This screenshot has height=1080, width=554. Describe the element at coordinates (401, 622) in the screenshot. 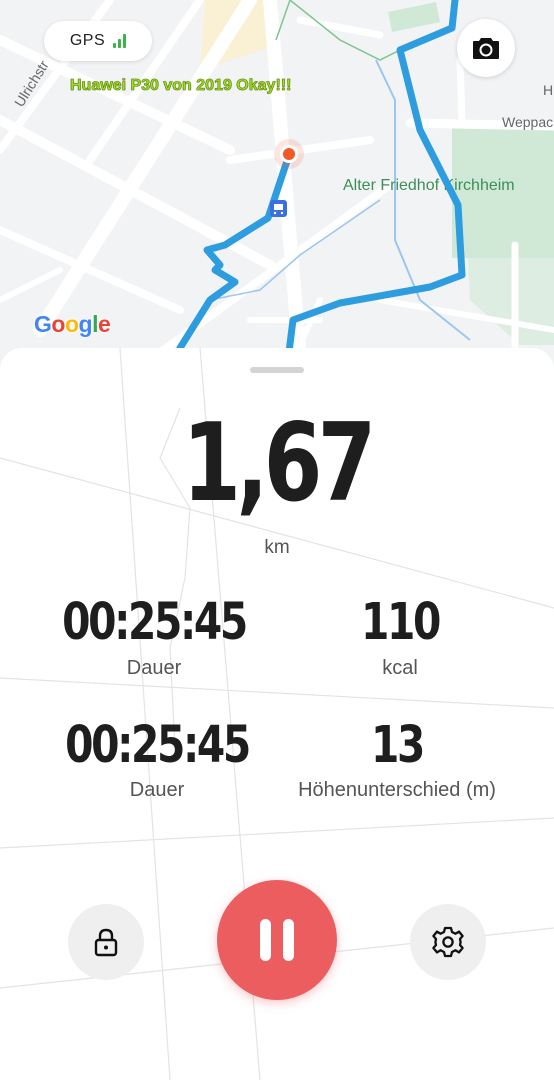

I see `calories-value: 110` at that location.